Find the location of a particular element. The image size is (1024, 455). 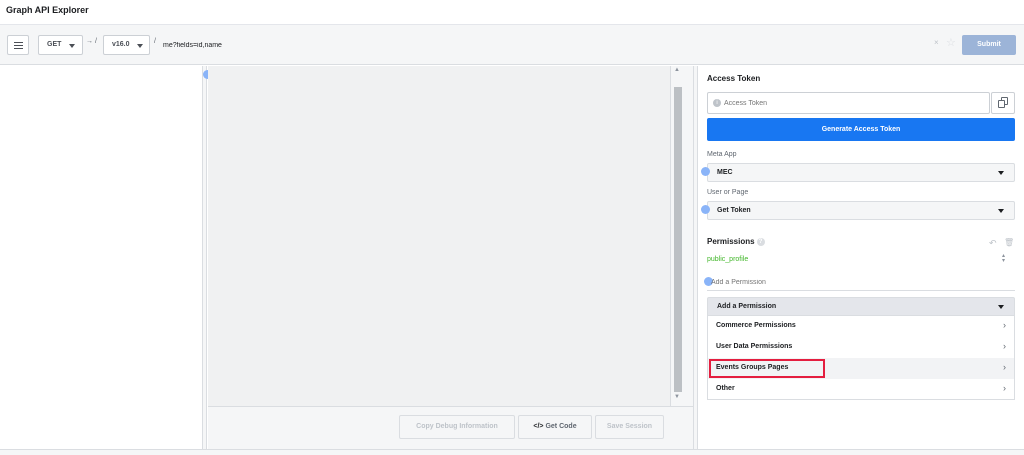

permissions-title-label: Permissions is located at coordinates (731, 241).